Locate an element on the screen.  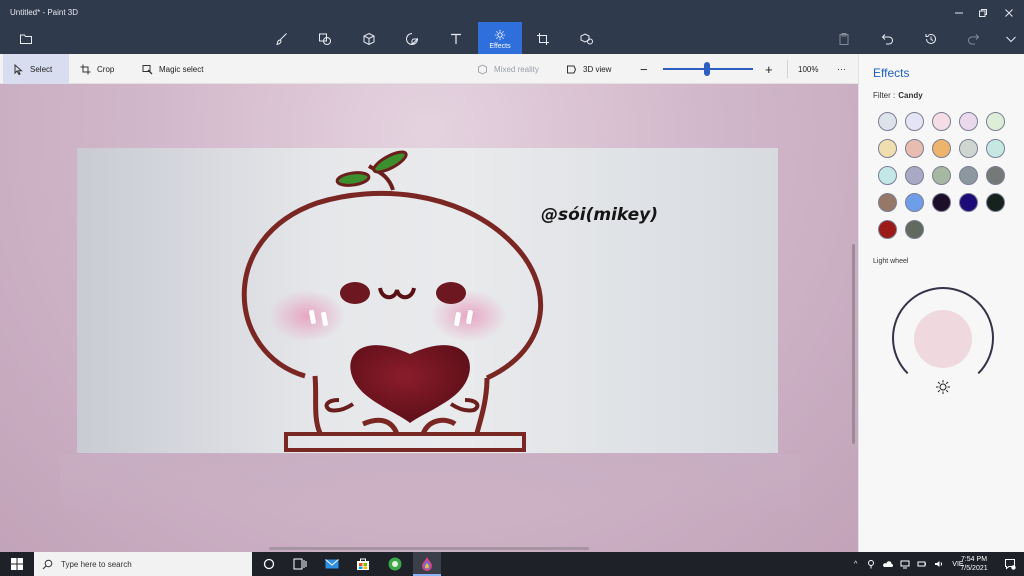
multitask-icon is located at coordinates (300, 564).